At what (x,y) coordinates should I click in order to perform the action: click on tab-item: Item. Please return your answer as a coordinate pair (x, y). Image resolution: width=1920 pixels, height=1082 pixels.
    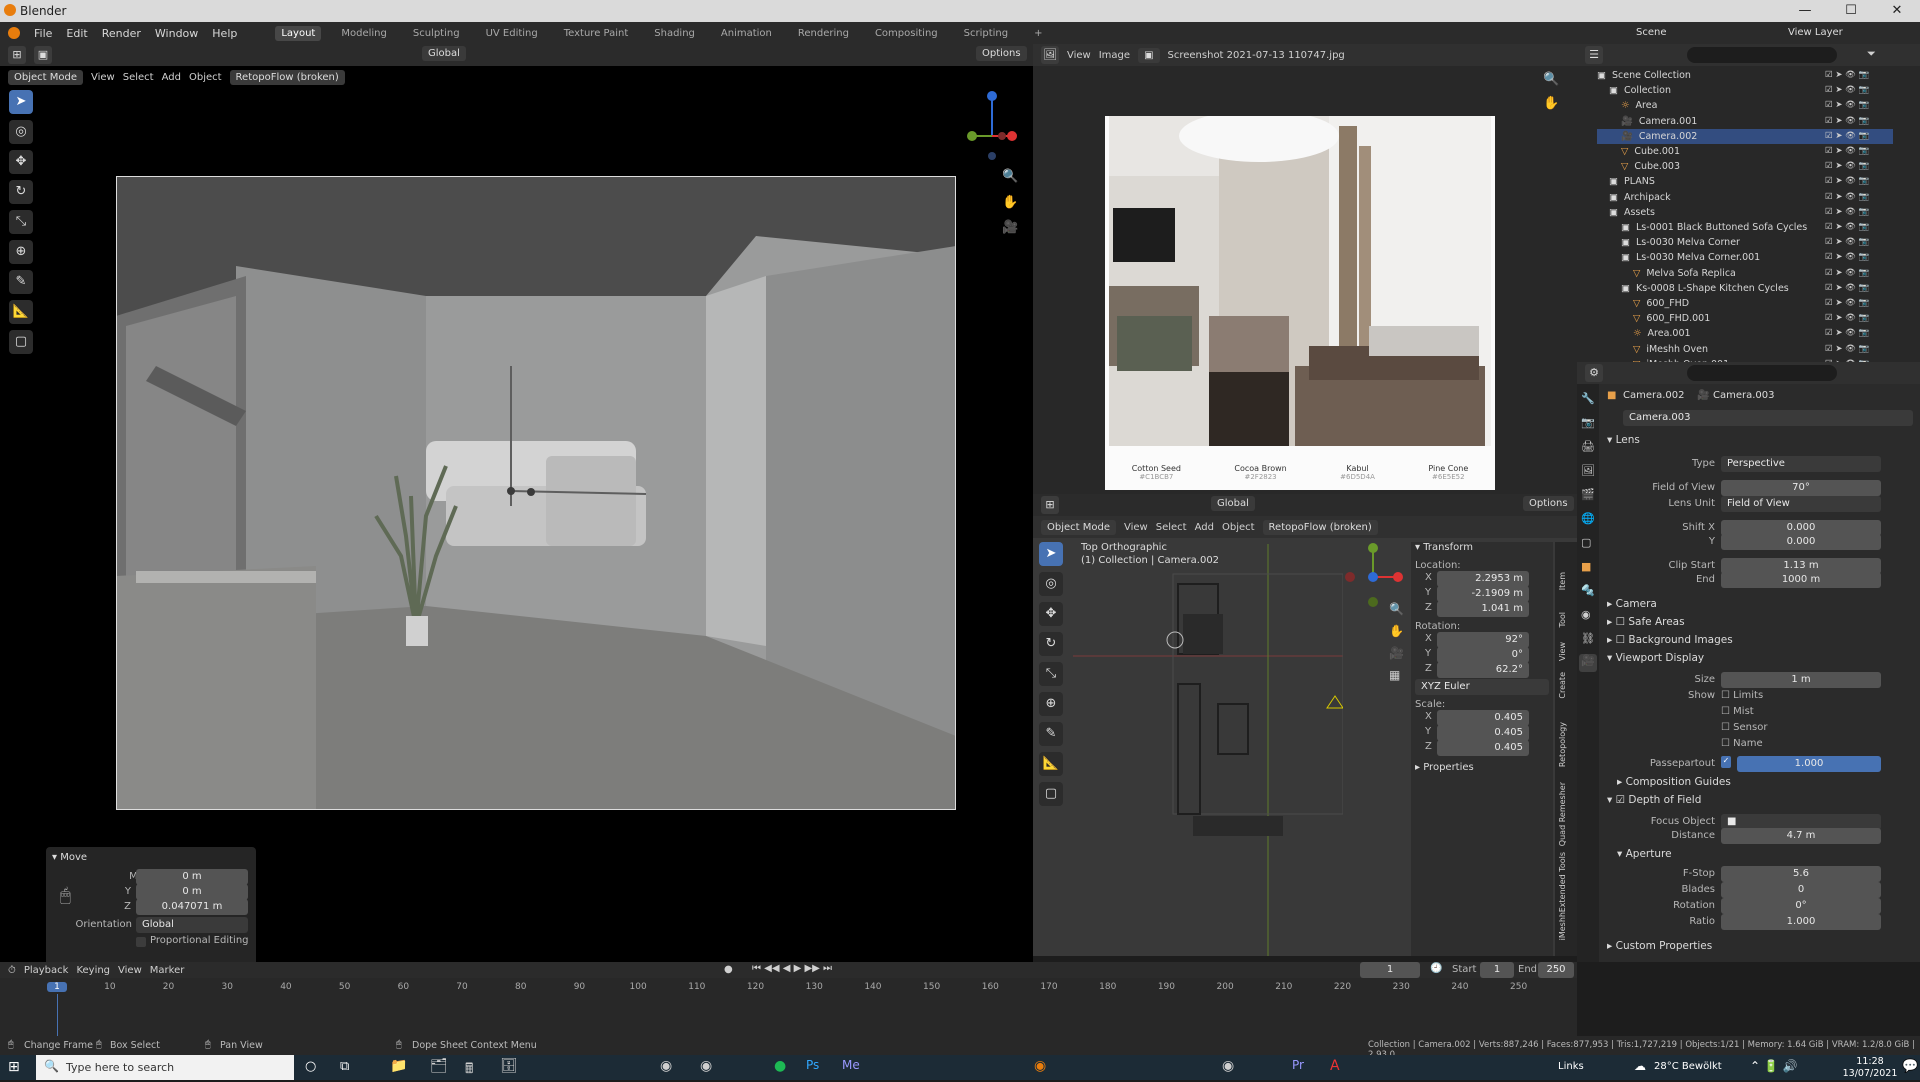
    Looking at the image, I should click on (1562, 581).